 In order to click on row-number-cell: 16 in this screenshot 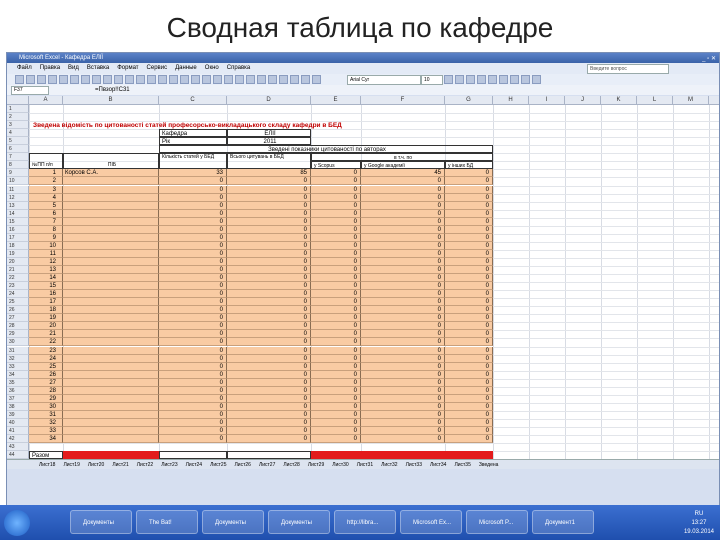, I will do `click(46, 294)`.